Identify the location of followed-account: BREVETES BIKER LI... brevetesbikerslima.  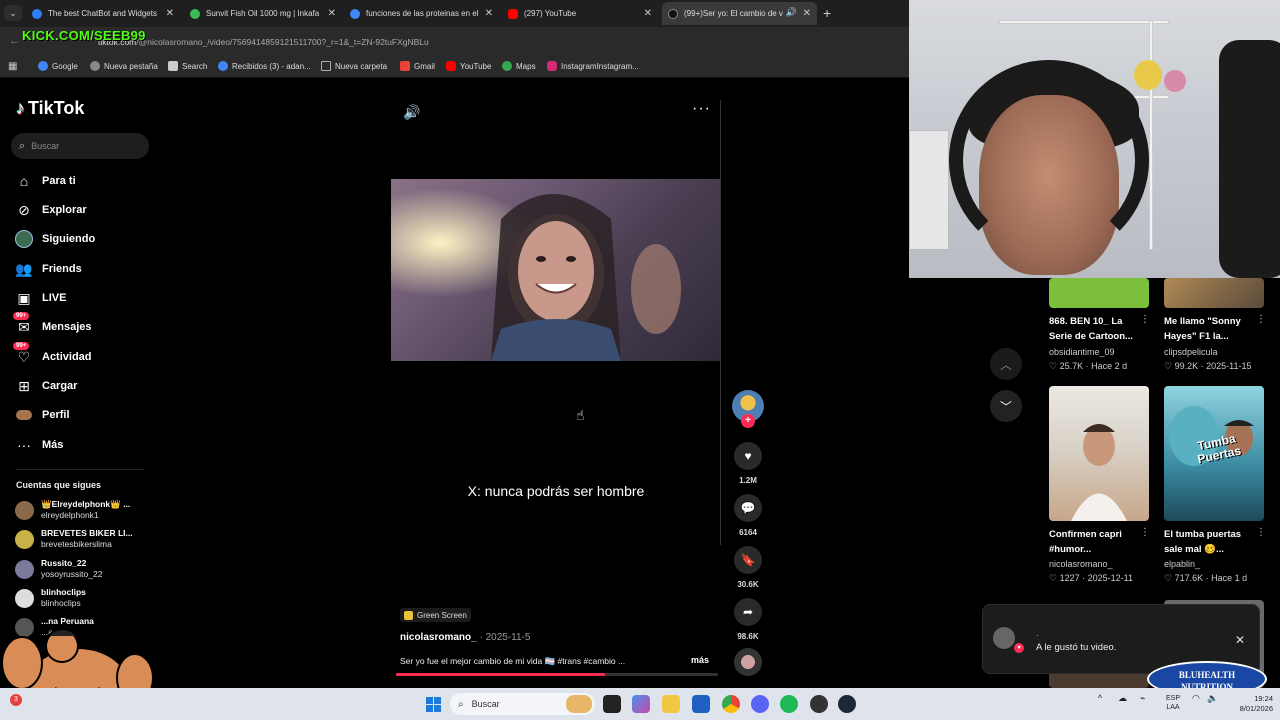
(74, 539).